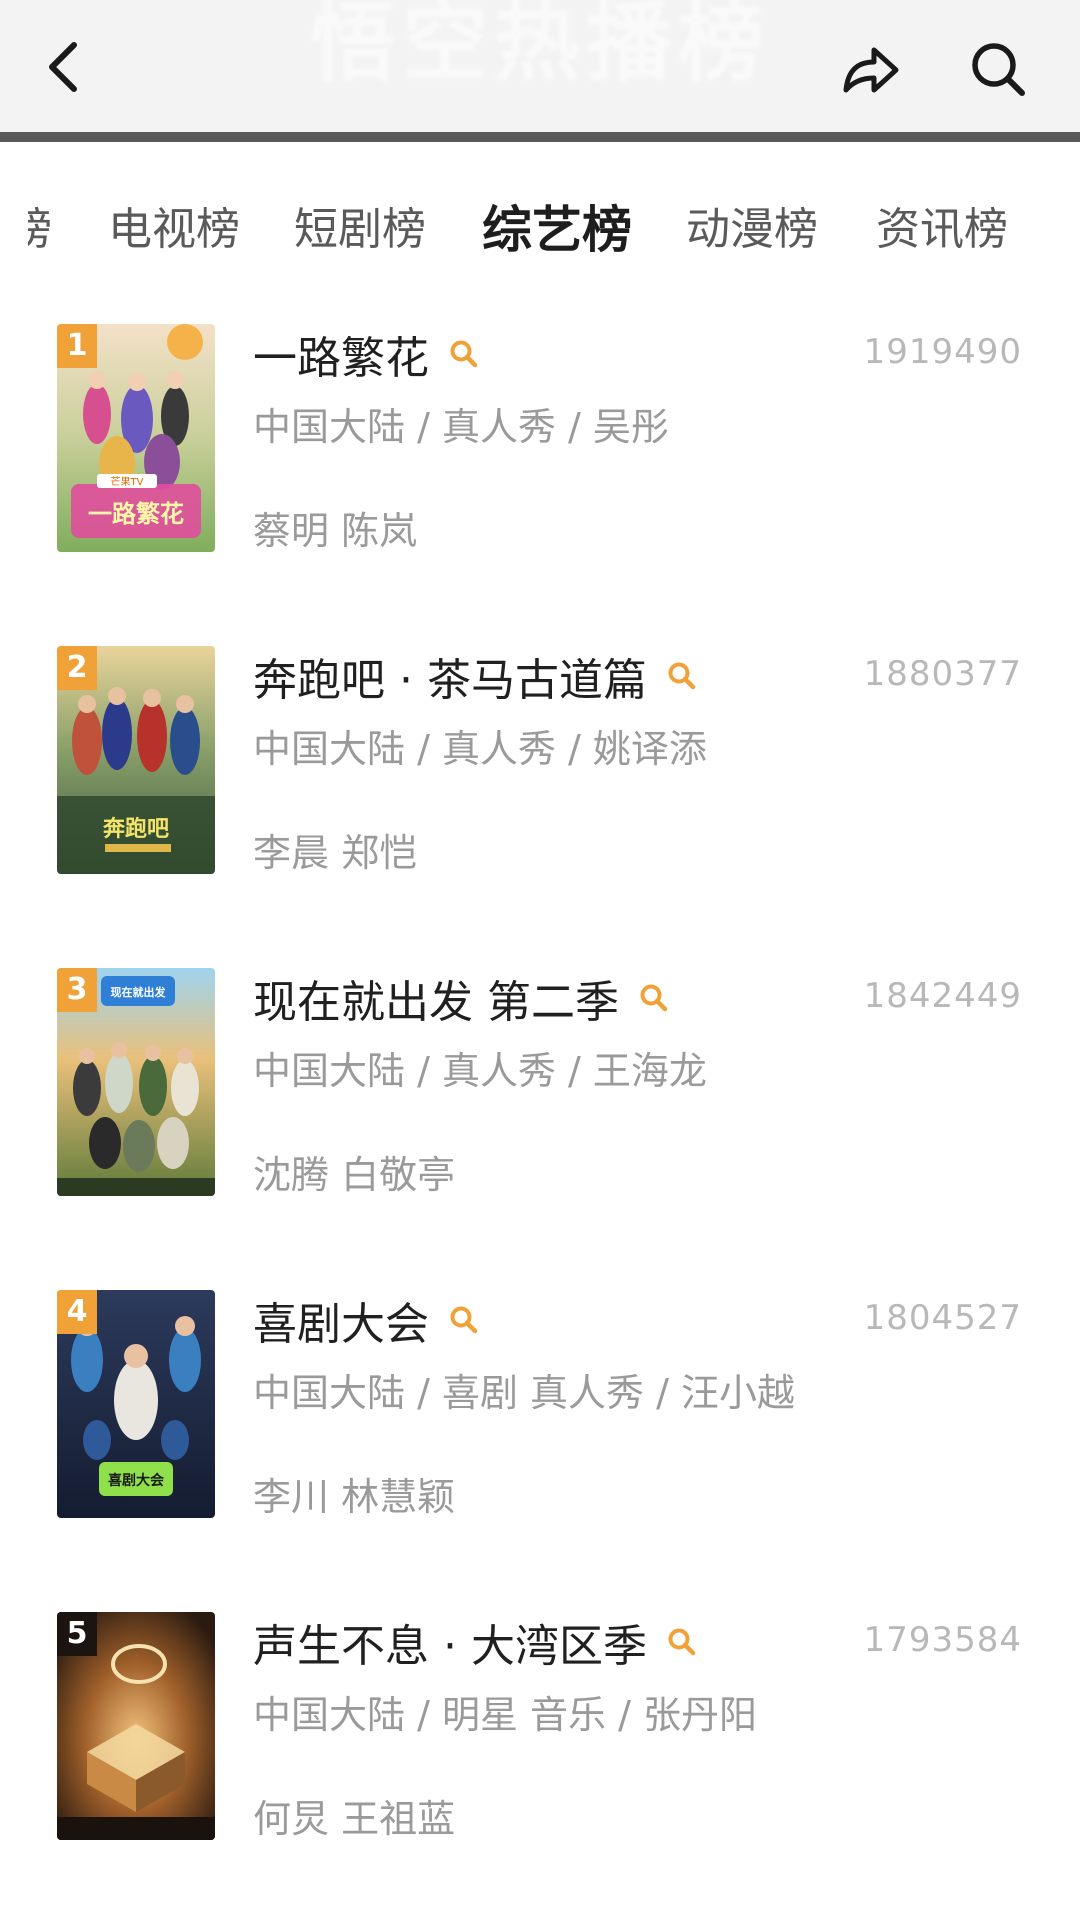 The image size is (1080, 1916). I want to click on chevron-left-icon, so click(63, 67).